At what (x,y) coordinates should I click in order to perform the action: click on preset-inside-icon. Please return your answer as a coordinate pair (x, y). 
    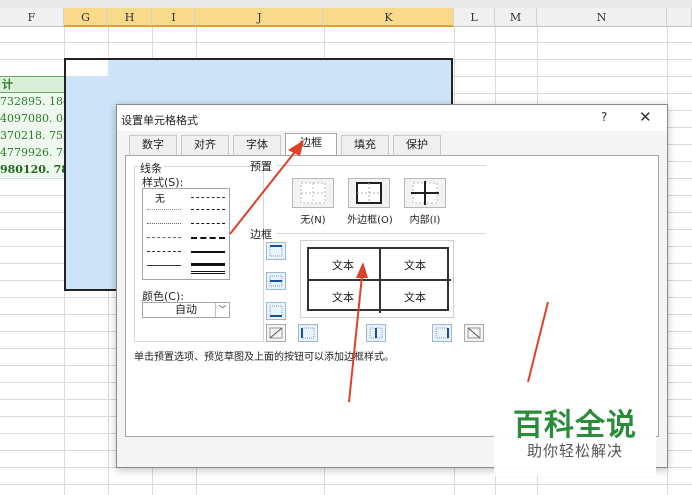
    Looking at the image, I should click on (425, 193).